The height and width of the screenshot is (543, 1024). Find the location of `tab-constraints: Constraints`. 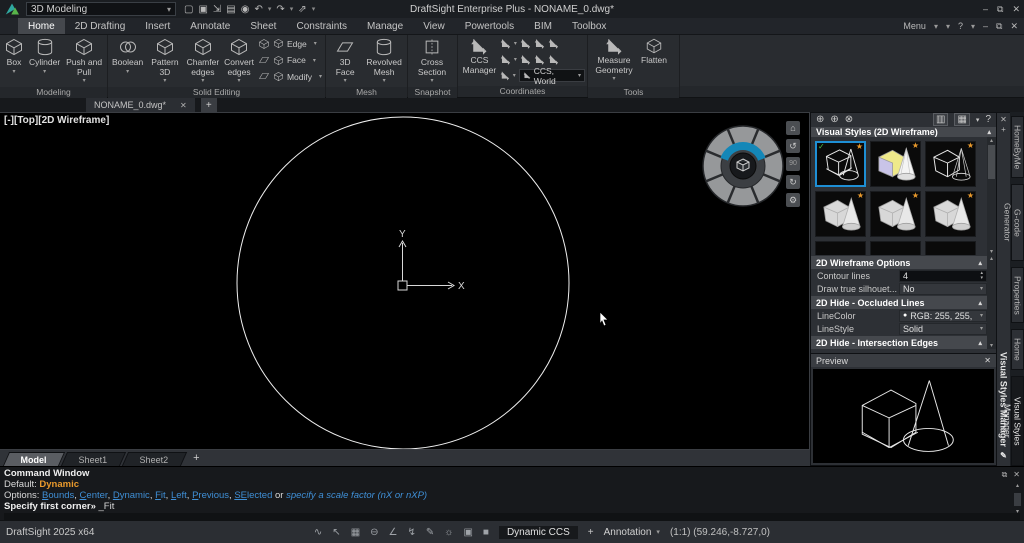

tab-constraints: Constraints is located at coordinates (321, 26).